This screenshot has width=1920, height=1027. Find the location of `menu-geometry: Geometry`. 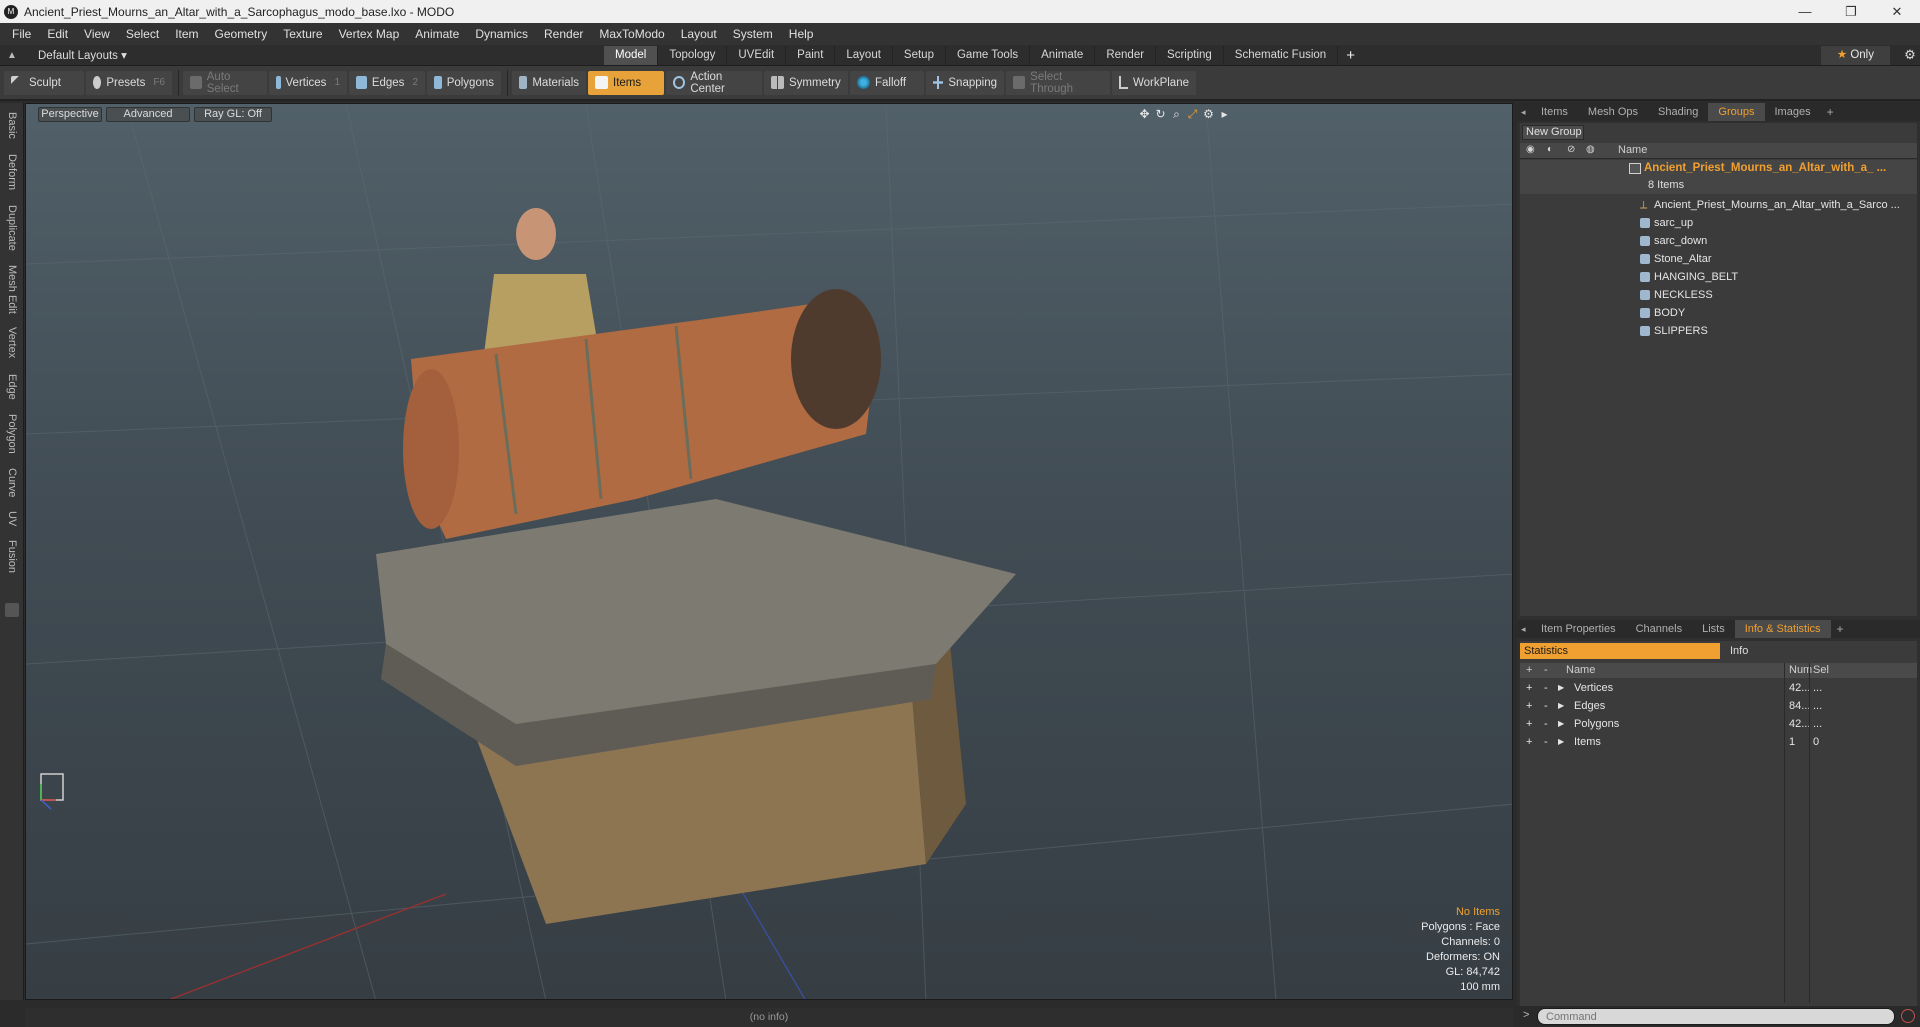

menu-geometry: Geometry is located at coordinates (241, 34).